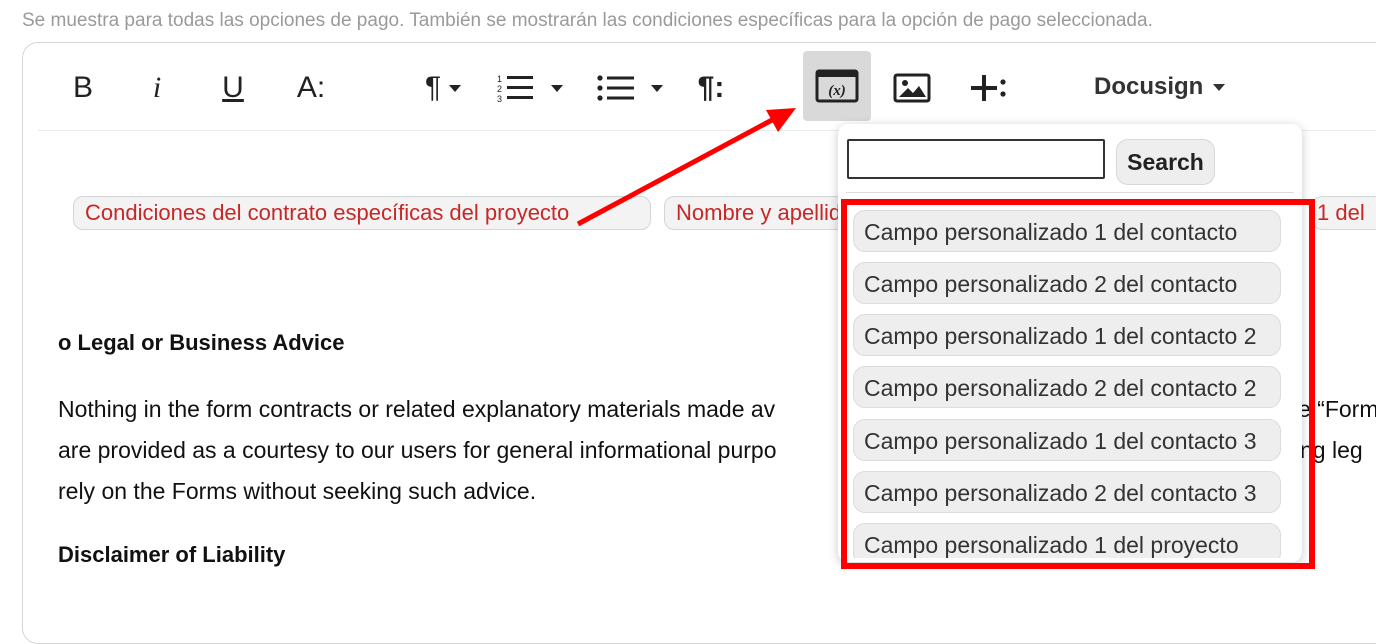  Describe the element at coordinates (1067, 387) in the screenshot. I see `variable-list-item: Campo personalizado 2 del contacto 2` at that location.